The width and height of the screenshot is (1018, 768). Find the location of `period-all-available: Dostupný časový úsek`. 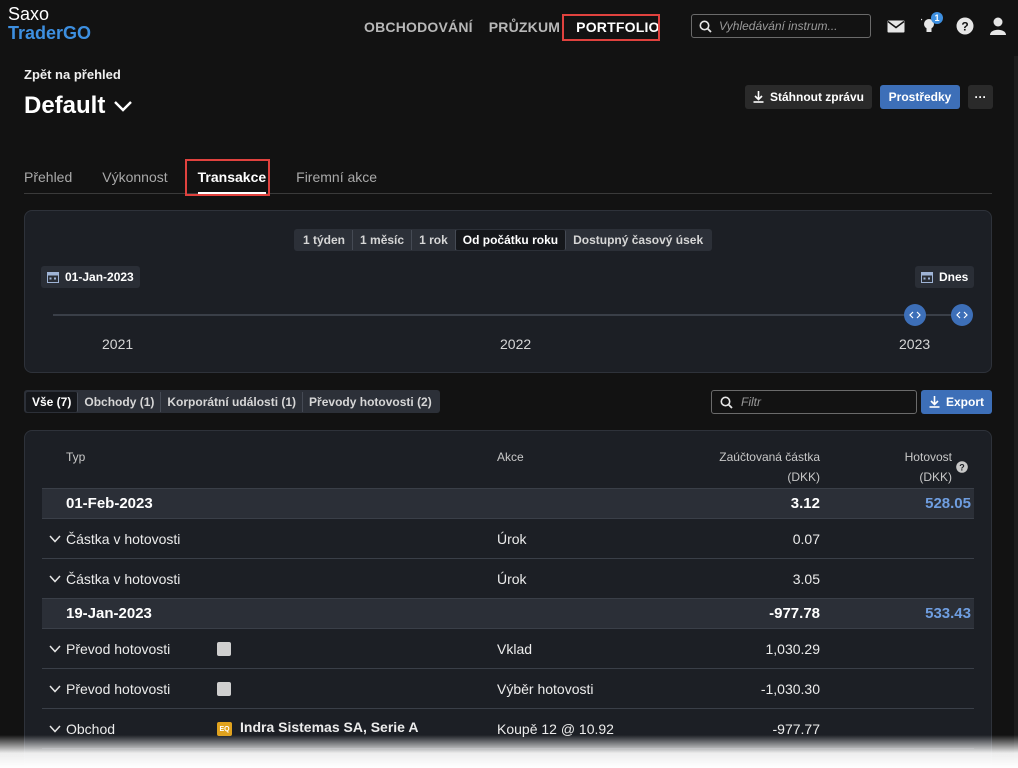

period-all-available: Dostupný časový úsek is located at coordinates (638, 240).